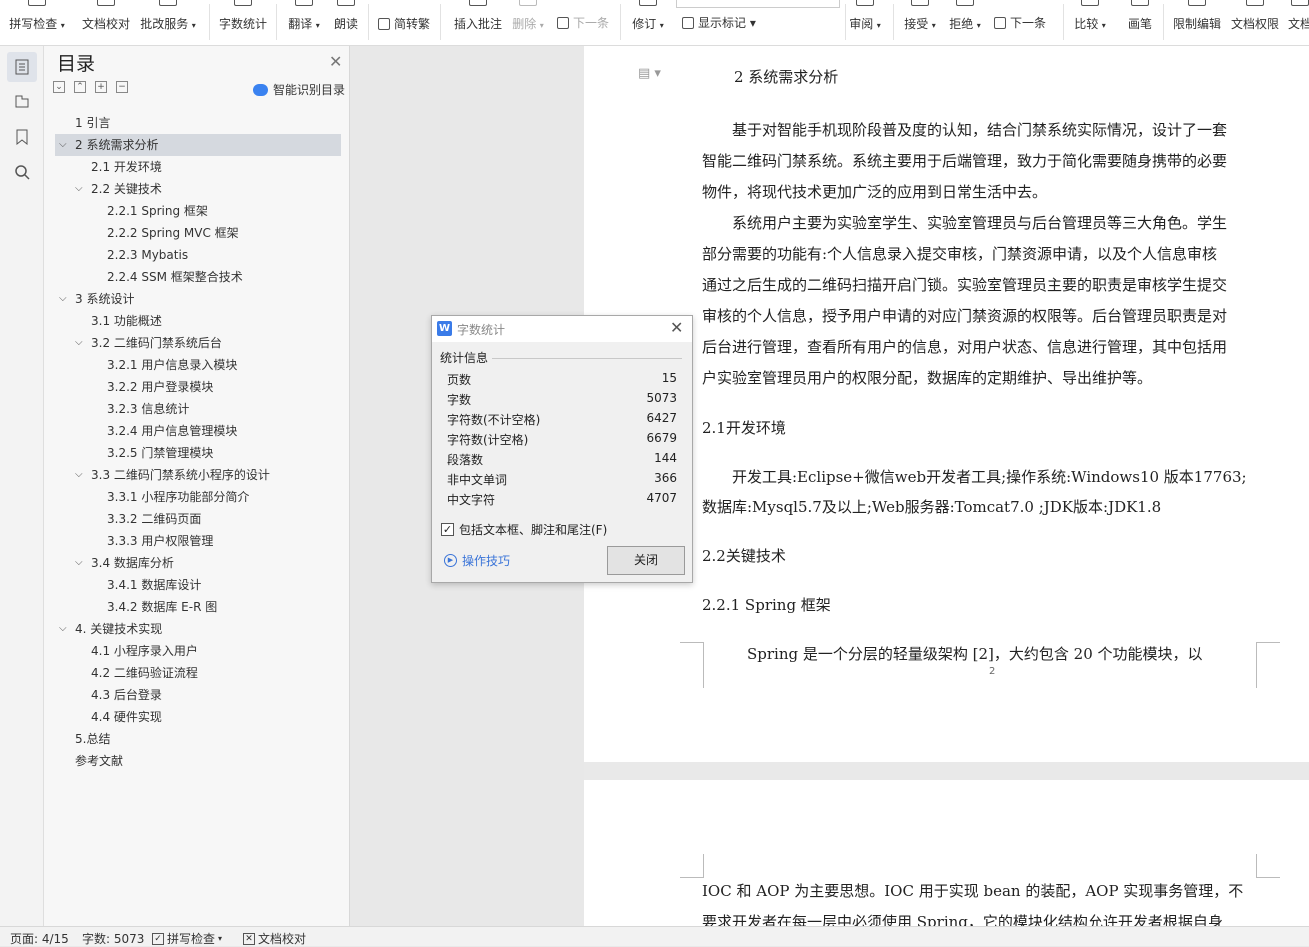 The height and width of the screenshot is (947, 1309). What do you see at coordinates (1298, 24) in the screenshot?
I see `ribbon-label: 文档` at bounding box center [1298, 24].